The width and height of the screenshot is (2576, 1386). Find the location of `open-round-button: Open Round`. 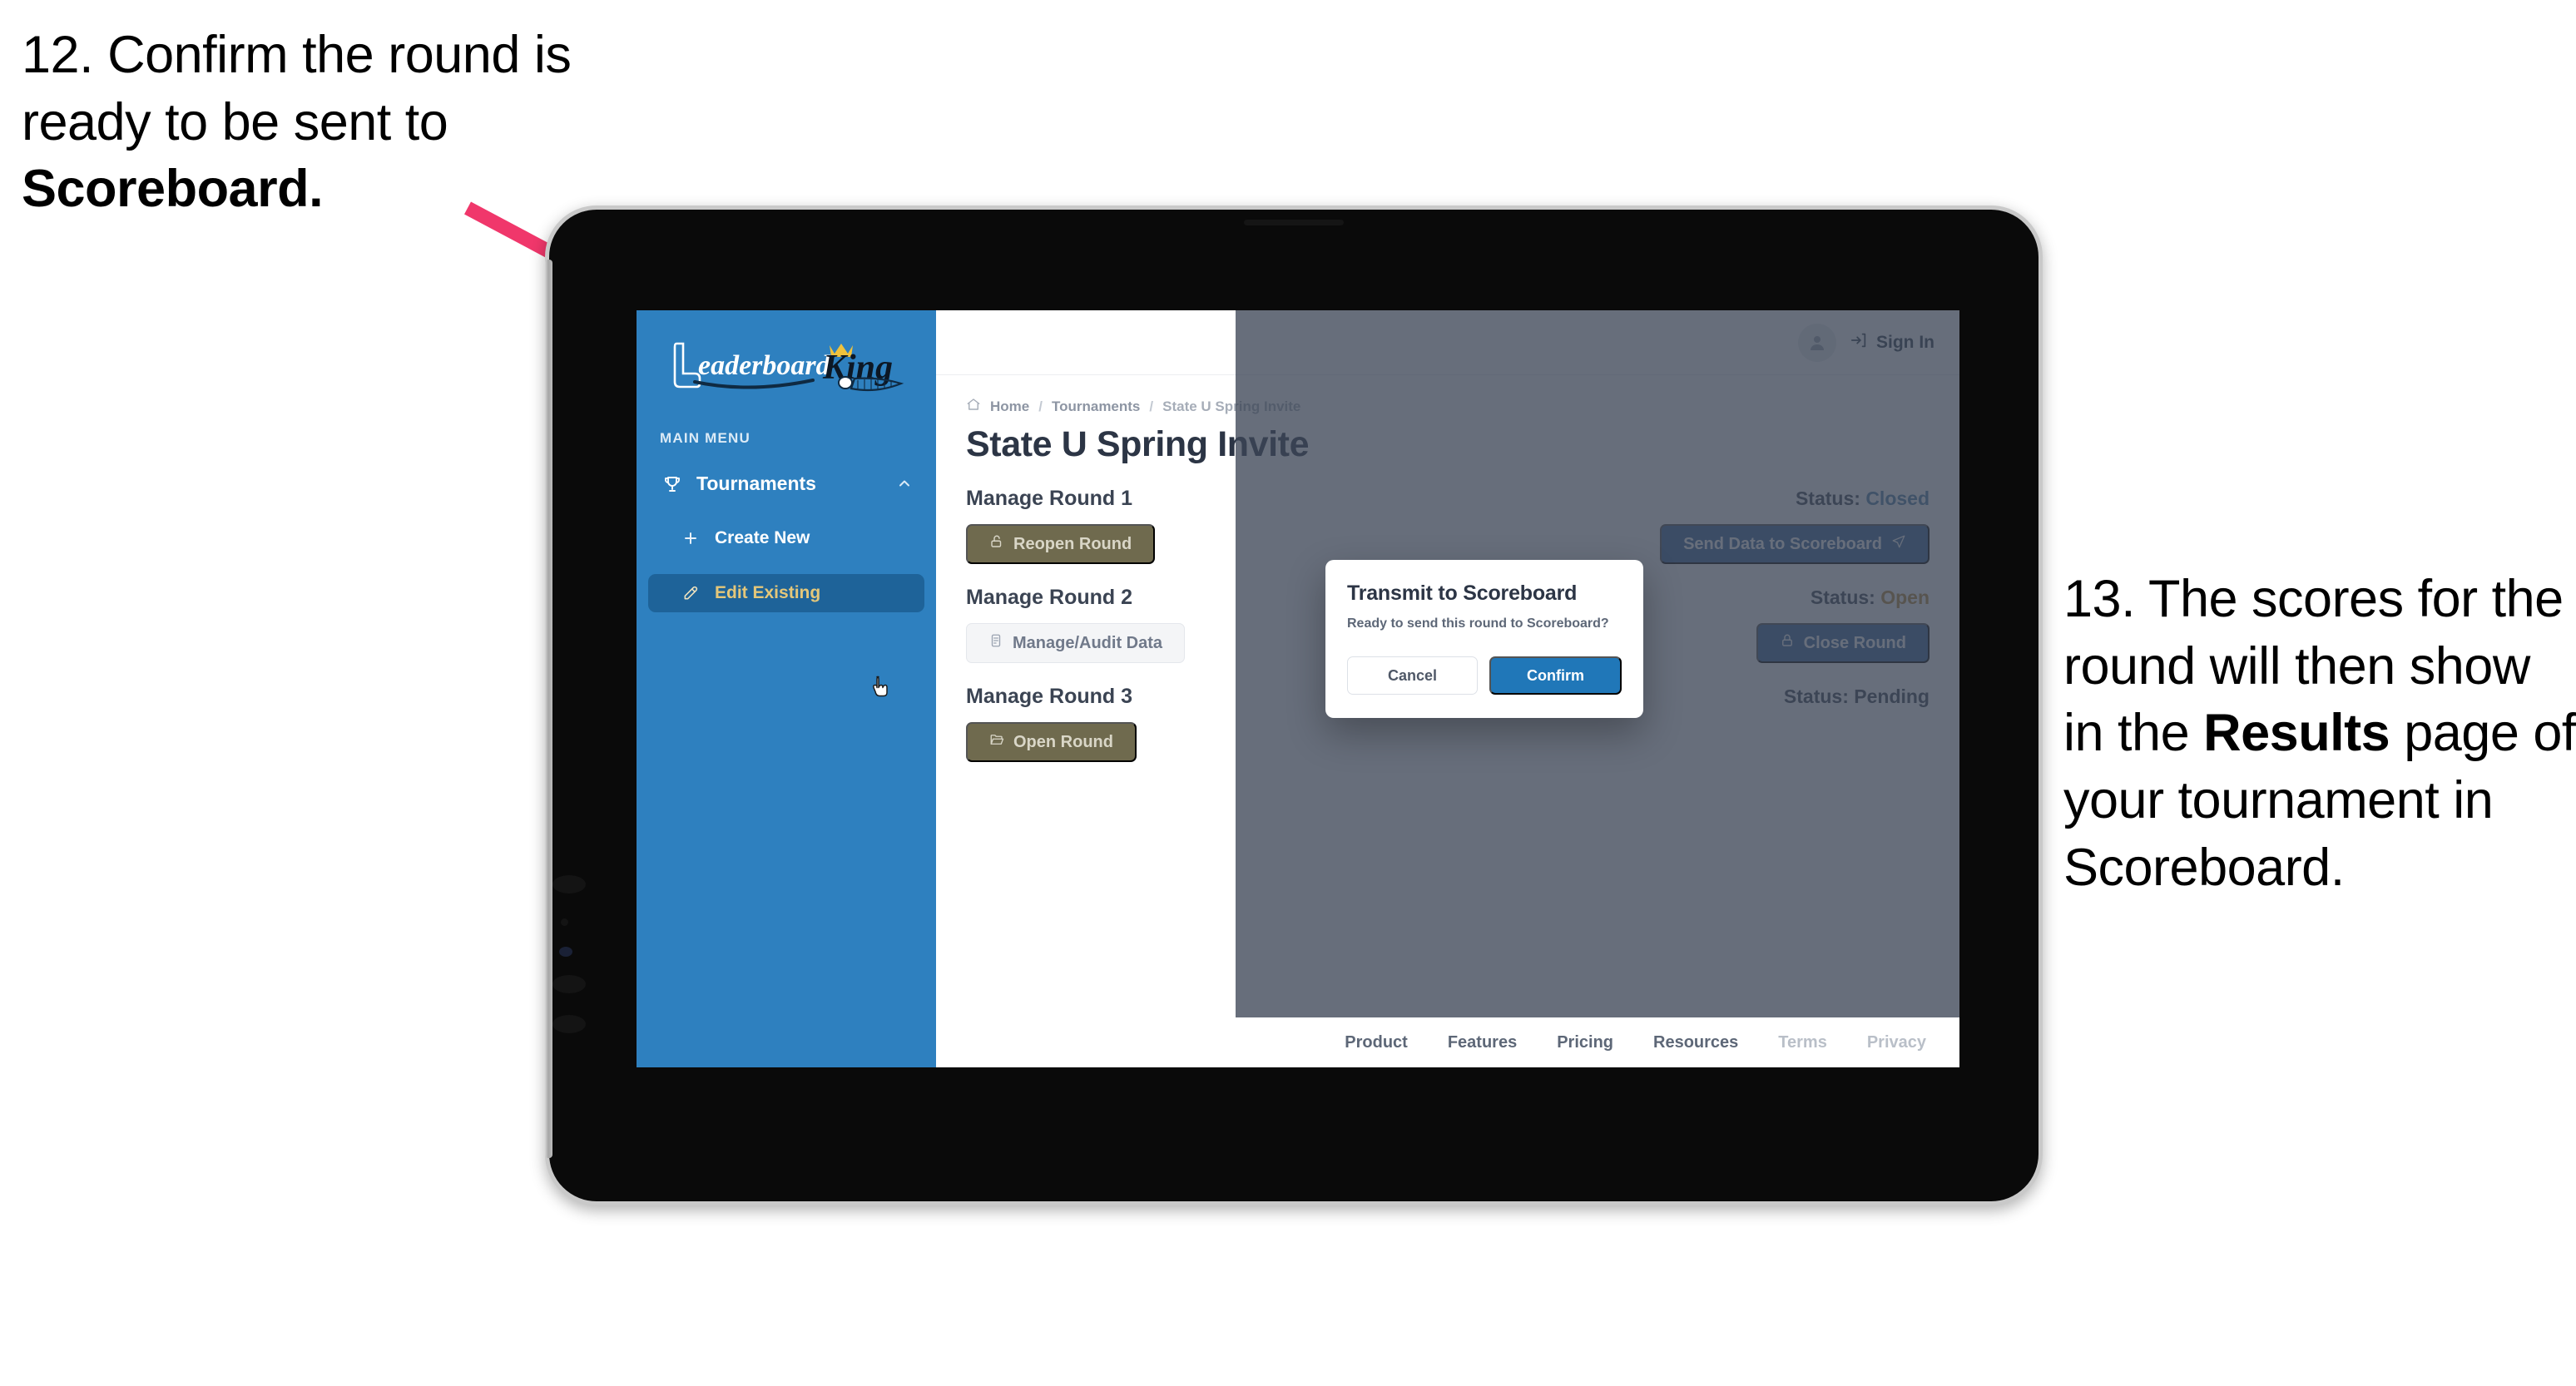

open-round-button: Open Round is located at coordinates (1051, 742).